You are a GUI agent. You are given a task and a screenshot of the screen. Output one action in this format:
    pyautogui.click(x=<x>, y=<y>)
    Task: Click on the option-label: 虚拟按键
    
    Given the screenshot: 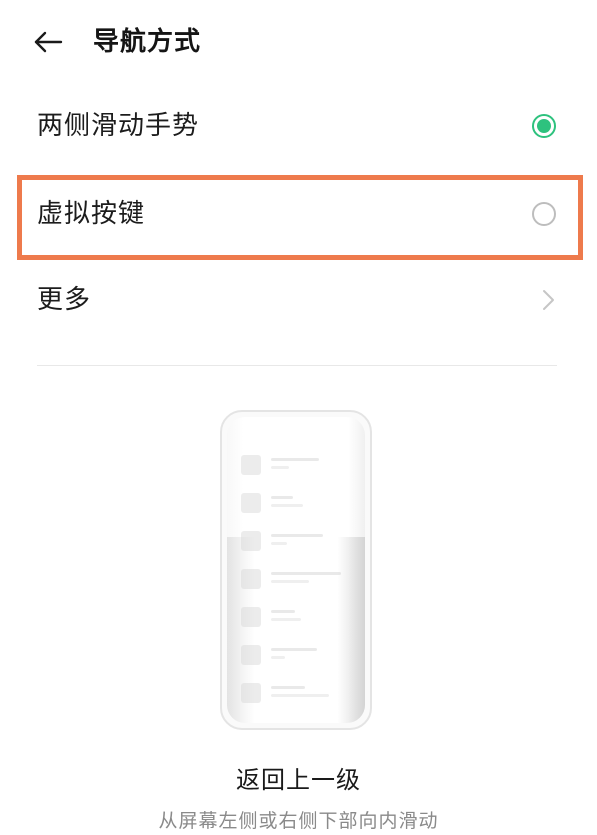 What is the action you would take?
    pyautogui.click(x=91, y=214)
    